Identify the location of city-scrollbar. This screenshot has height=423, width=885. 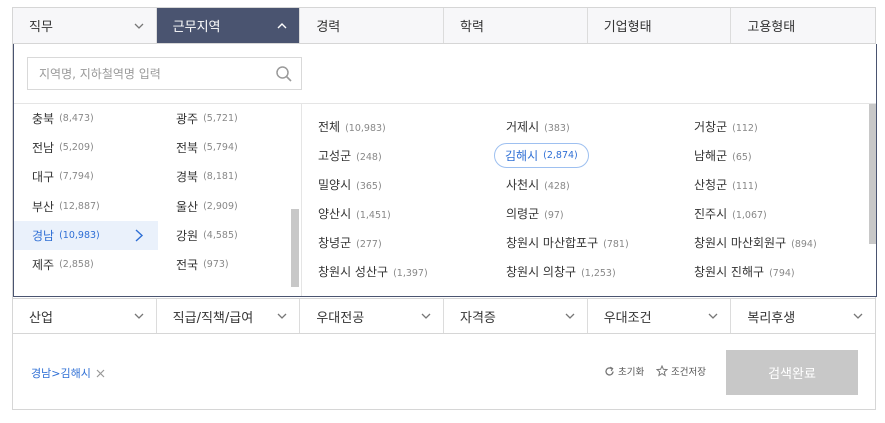
(872, 199).